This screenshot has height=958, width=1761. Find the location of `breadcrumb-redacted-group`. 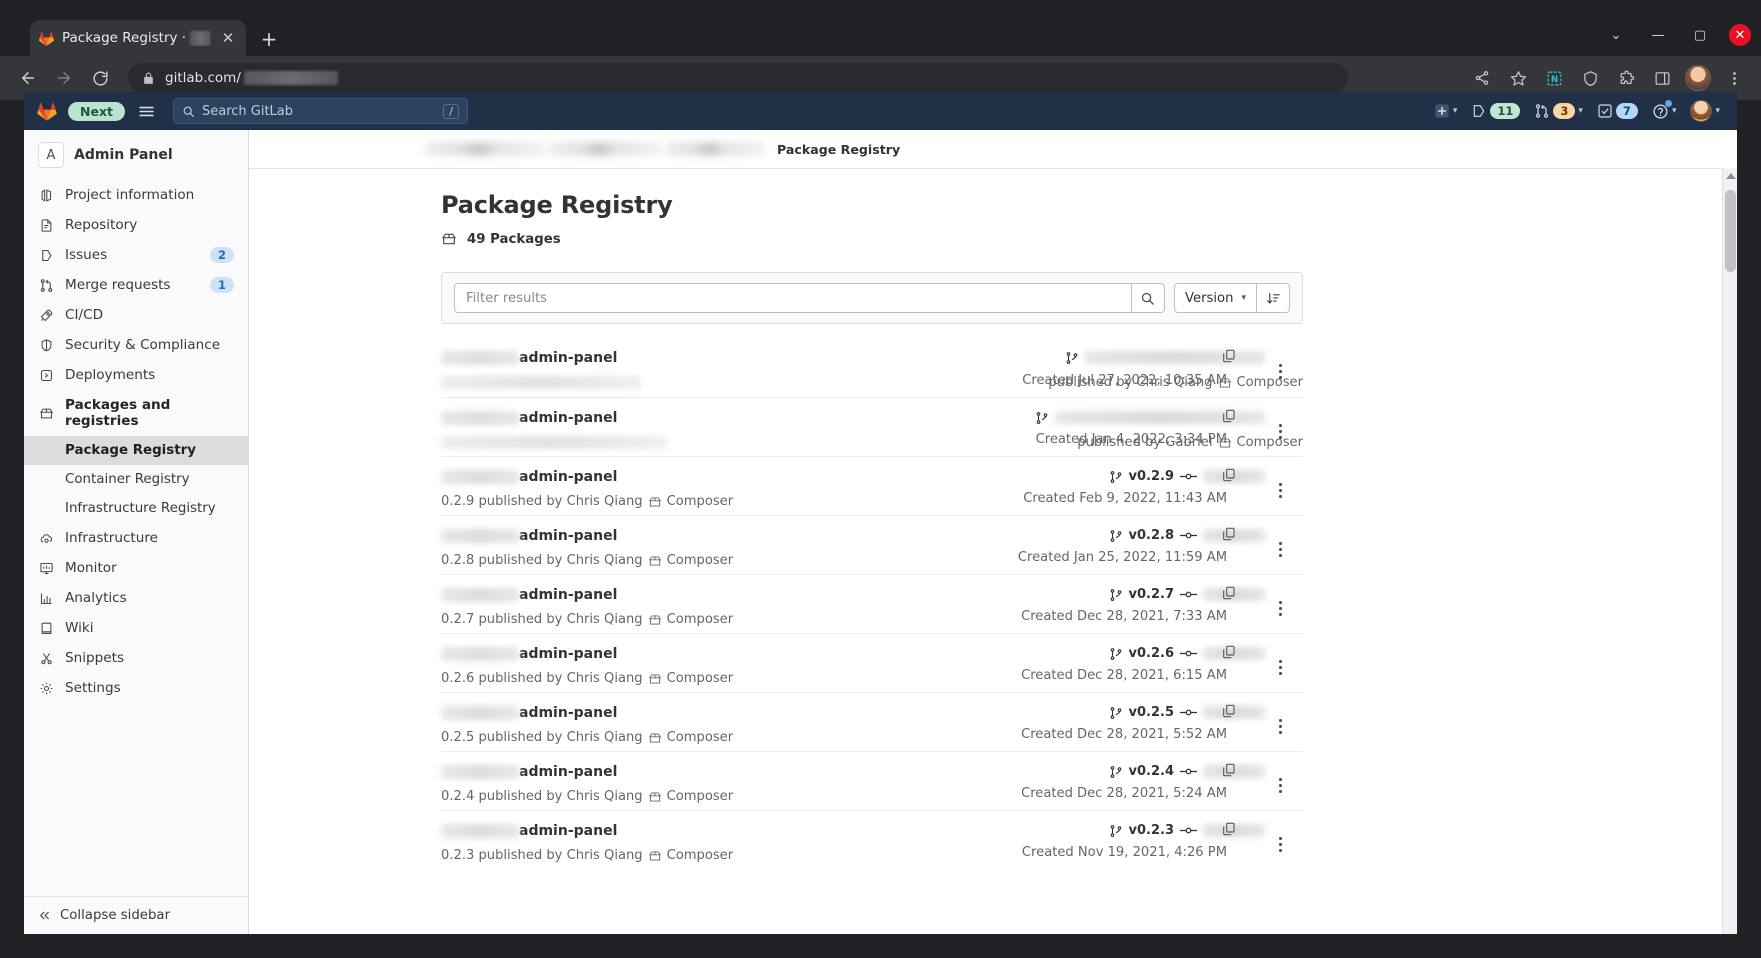

breadcrumb-redacted-group is located at coordinates (485, 149).